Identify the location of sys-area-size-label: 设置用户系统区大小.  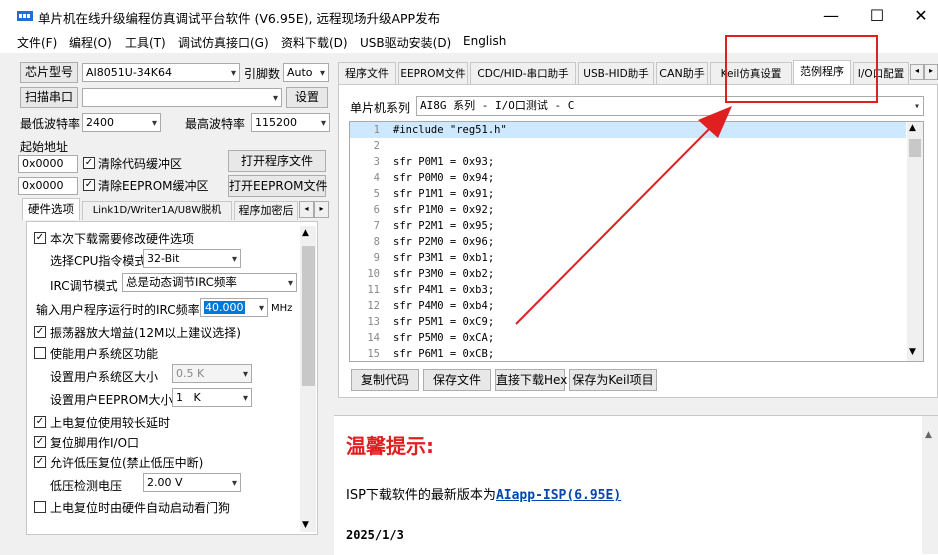
(104, 377).